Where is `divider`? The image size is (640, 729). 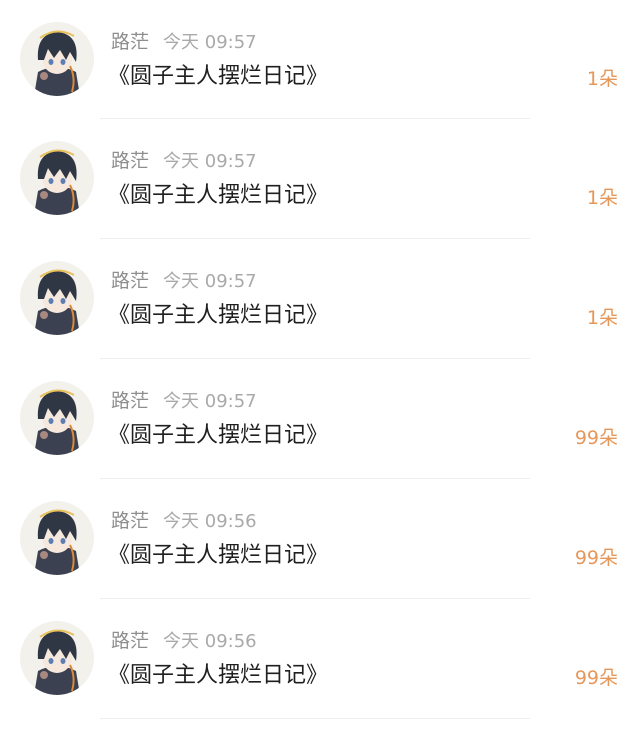 divider is located at coordinates (315, 718).